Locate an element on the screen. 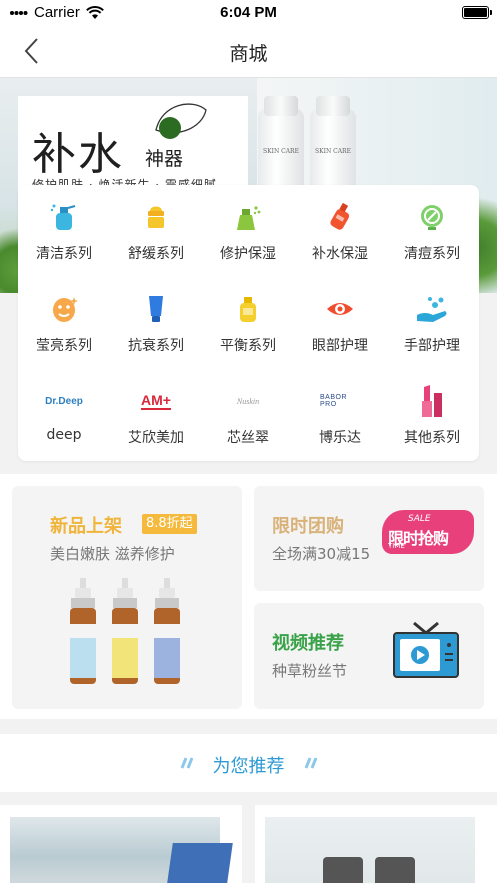  leaf-logo is located at coordinates (181, 121).